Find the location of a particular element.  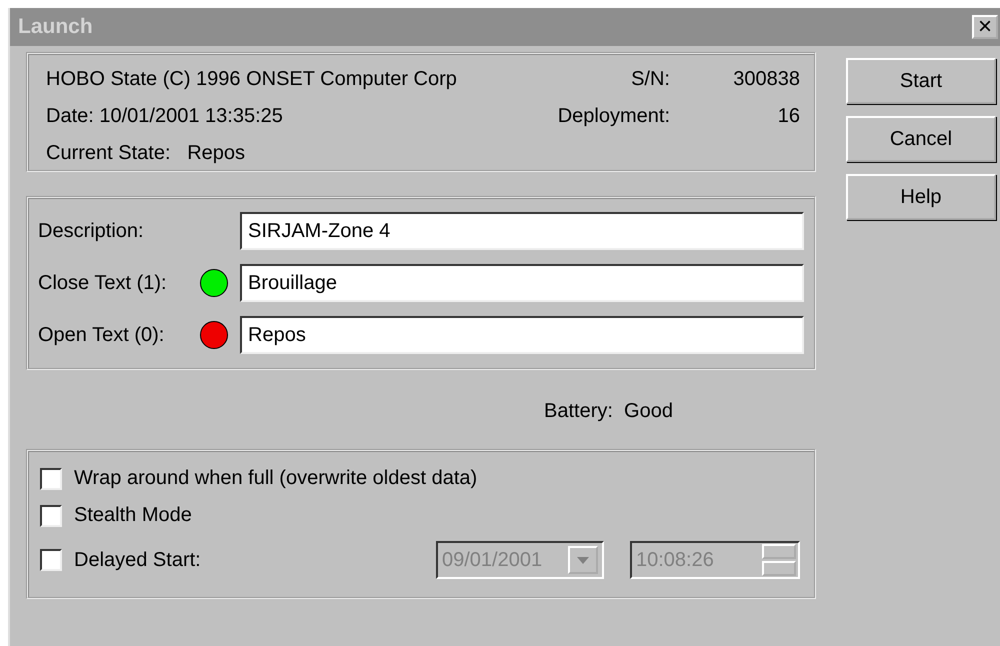

sn-label: S/N: is located at coordinates (650, 79).